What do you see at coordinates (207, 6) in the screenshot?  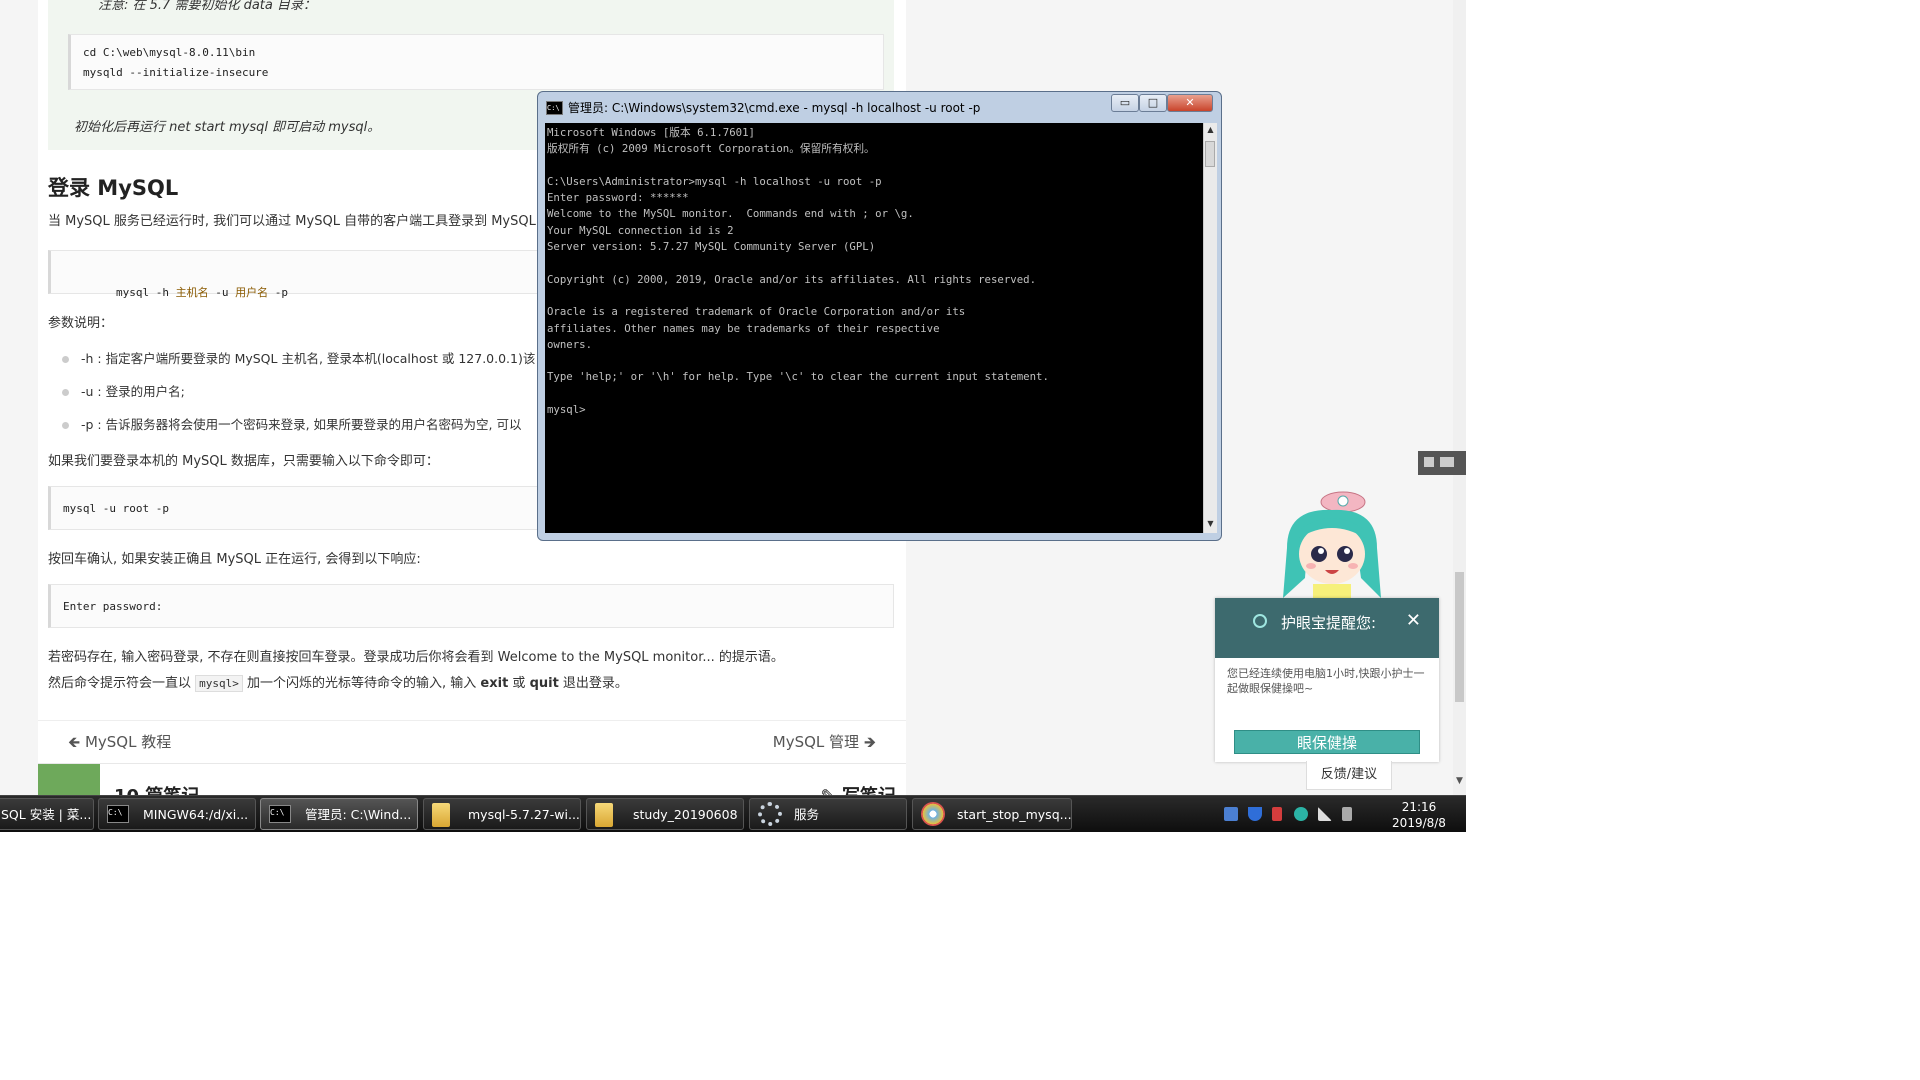 I see `note-top-text: 注意: 在 5.7 需要初始化 data 目录：` at bounding box center [207, 6].